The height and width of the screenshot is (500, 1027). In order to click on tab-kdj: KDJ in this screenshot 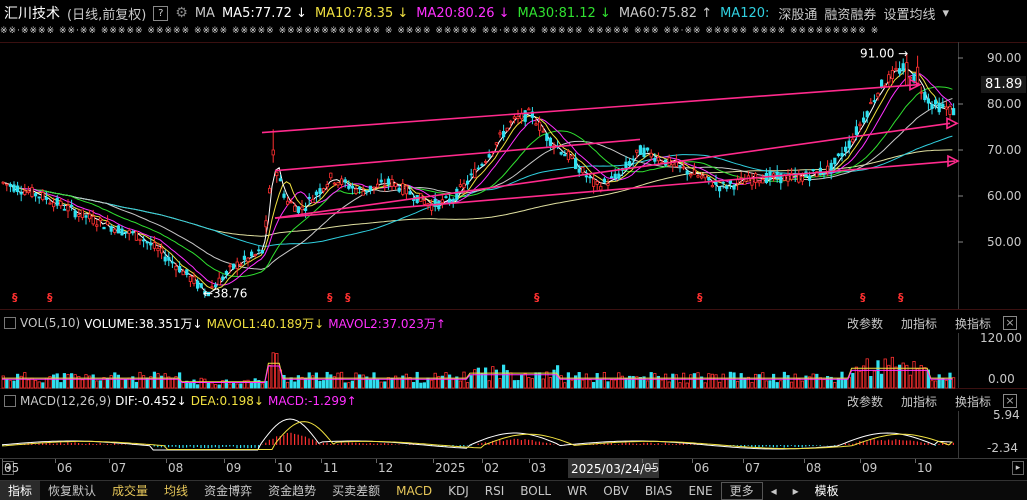, I will do `click(458, 490)`.